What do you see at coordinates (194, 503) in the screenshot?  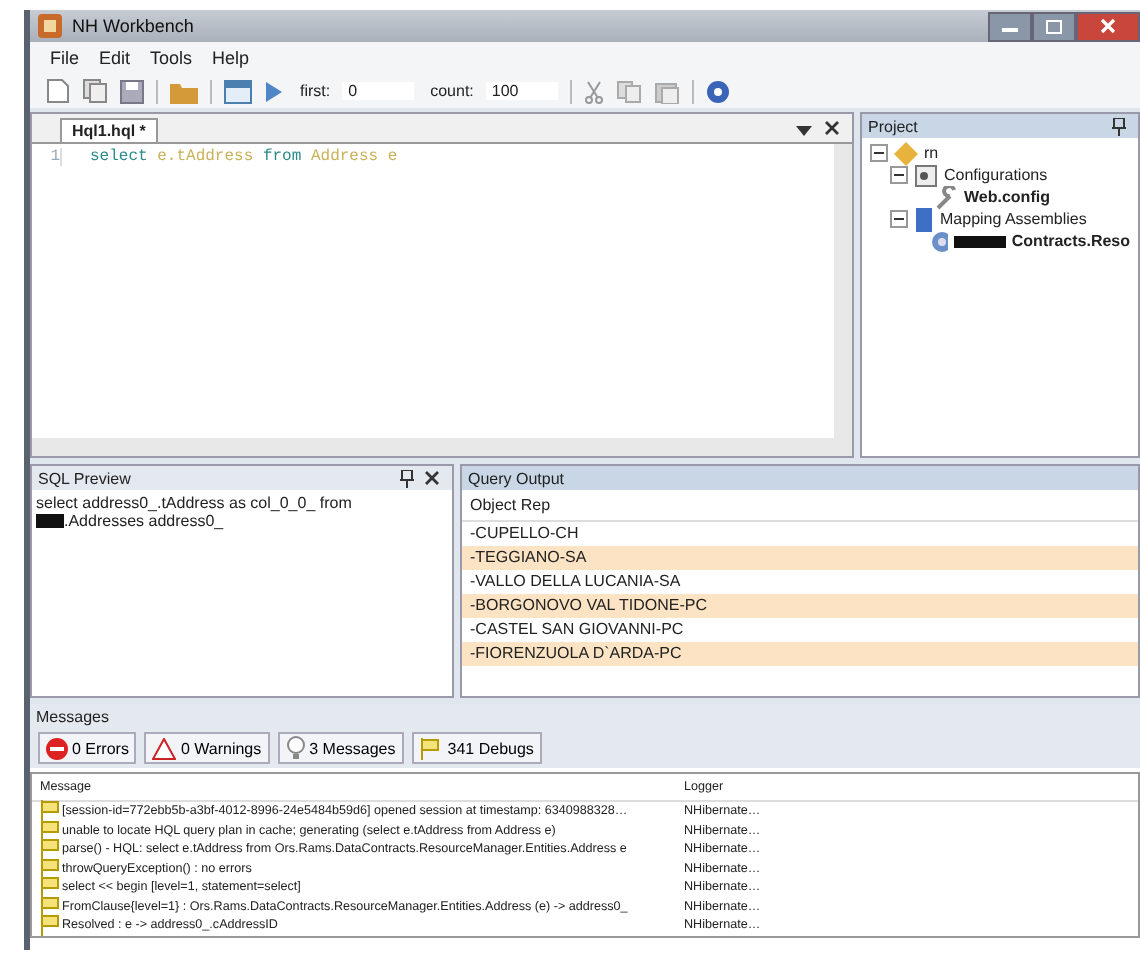 I see `sql-text: select address0_.tAddress as col_0_0_ from` at bounding box center [194, 503].